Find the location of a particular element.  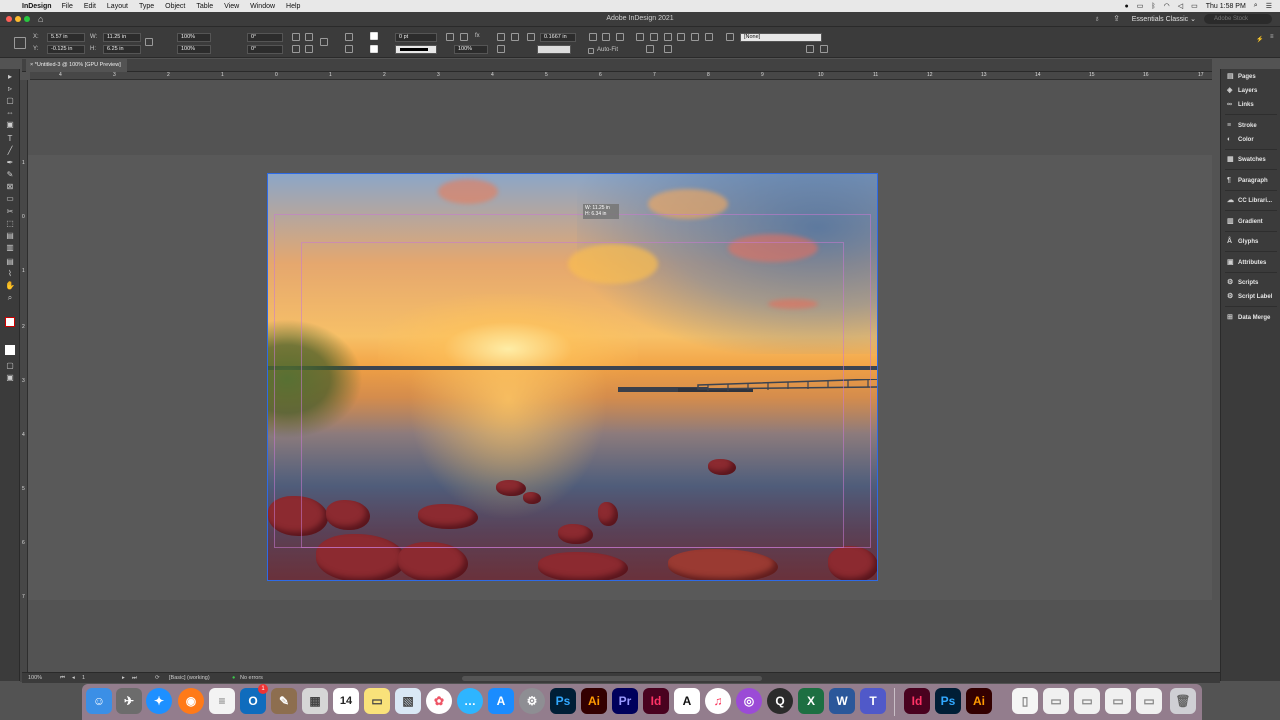

menu-help: Help is located at coordinates (293, 6).